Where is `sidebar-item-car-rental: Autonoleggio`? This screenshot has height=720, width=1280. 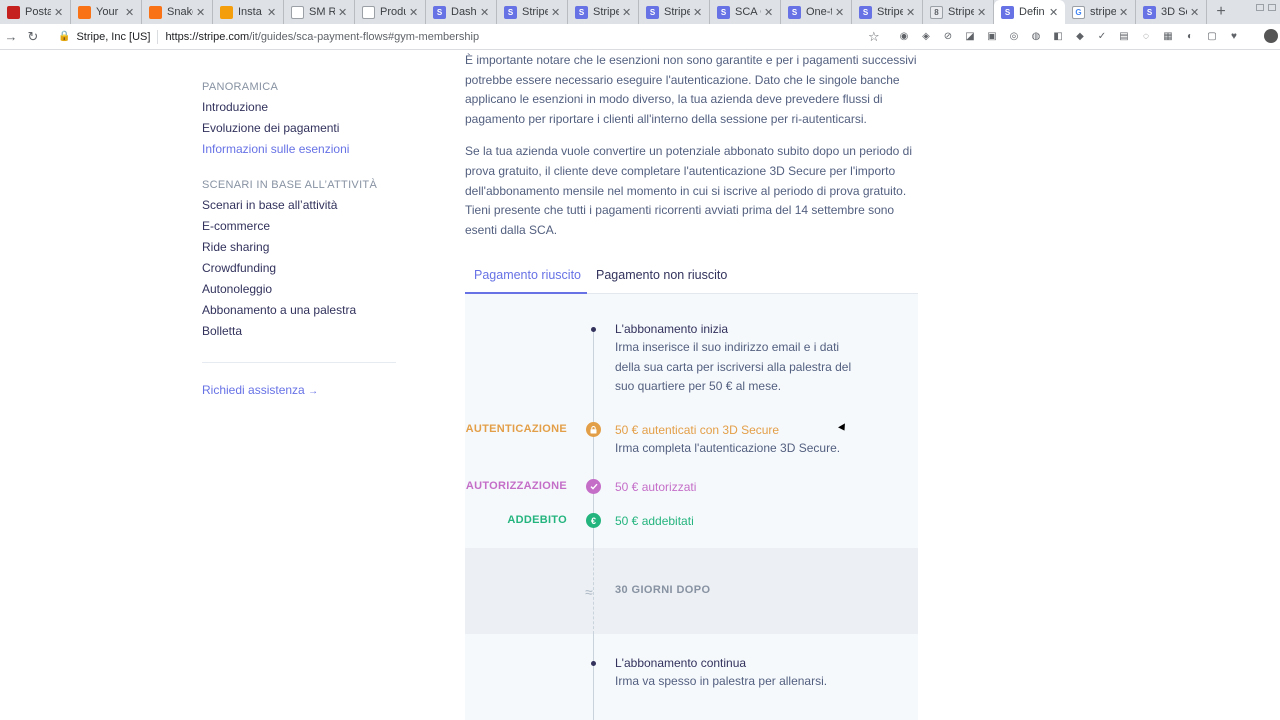 sidebar-item-car-rental: Autonoleggio is located at coordinates (299, 292).